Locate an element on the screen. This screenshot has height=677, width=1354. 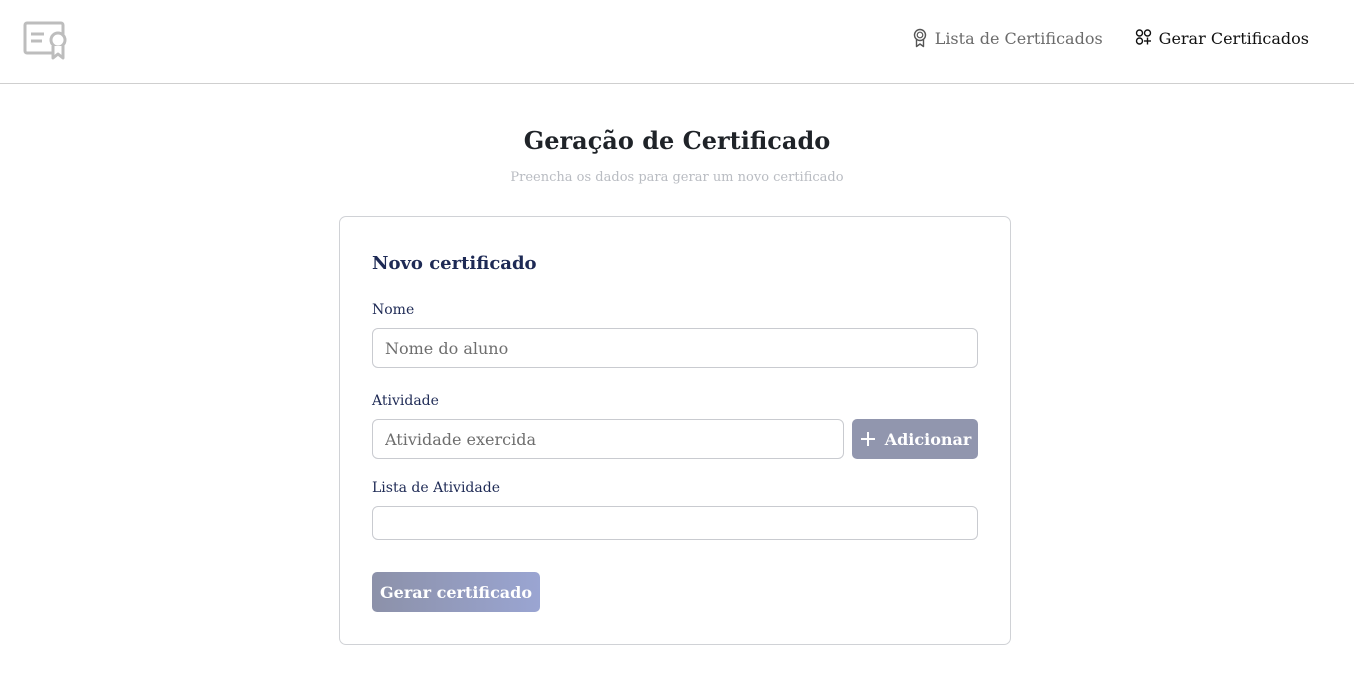
certificate-icon is located at coordinates (46, 41).